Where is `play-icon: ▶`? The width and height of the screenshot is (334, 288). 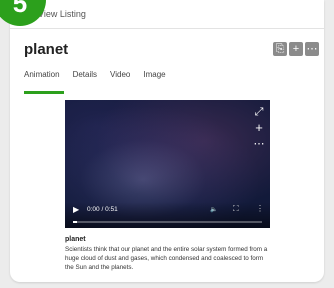
play-icon: ▶ is located at coordinates (76, 209).